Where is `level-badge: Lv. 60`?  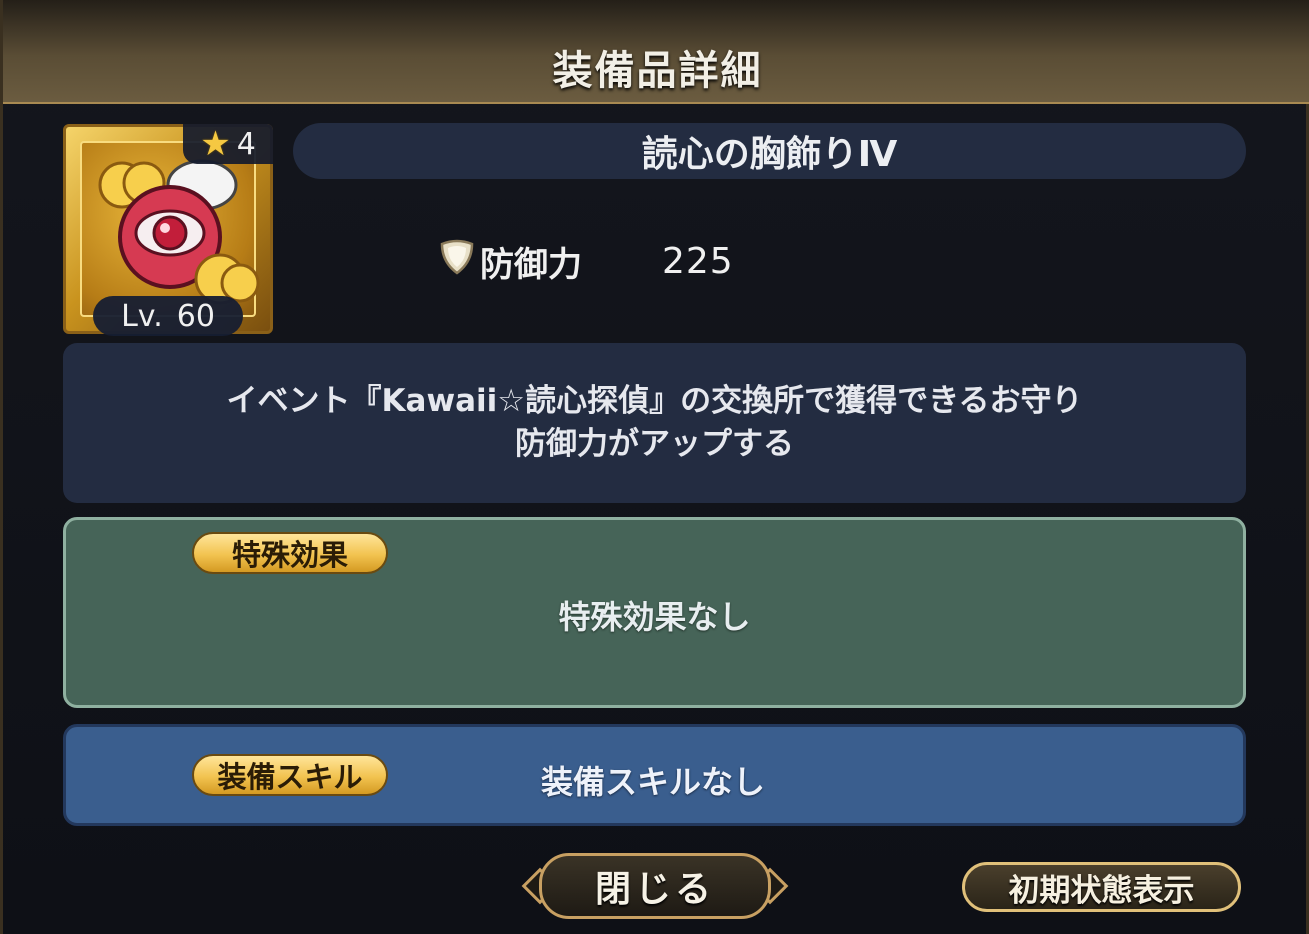
level-badge: Lv. 60 is located at coordinates (168, 316).